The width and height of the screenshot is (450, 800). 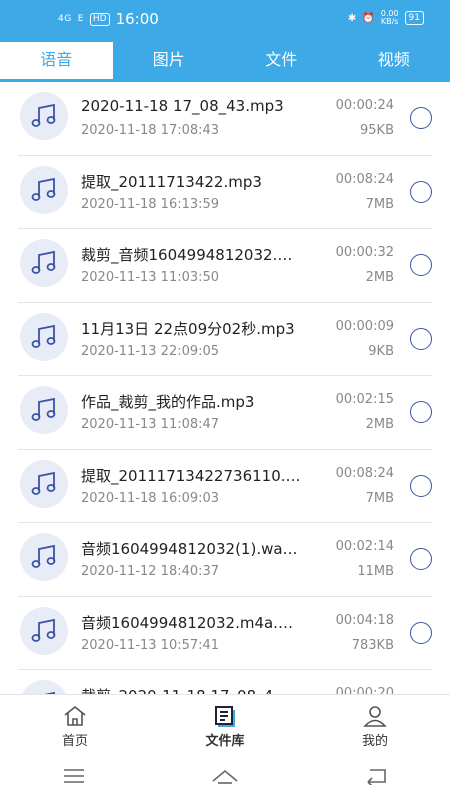 What do you see at coordinates (414, 18) in the screenshot?
I see `battery-indicator: 91` at bounding box center [414, 18].